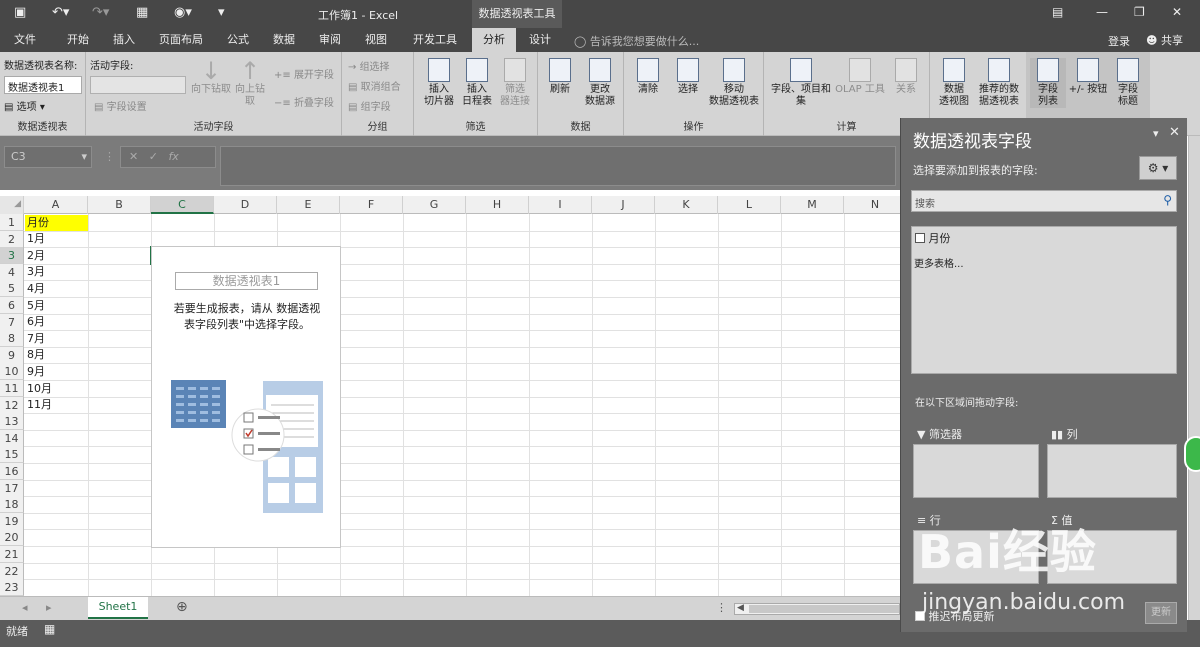 The image size is (1200, 647). I want to click on row-header-6: 6, so click(12, 305).